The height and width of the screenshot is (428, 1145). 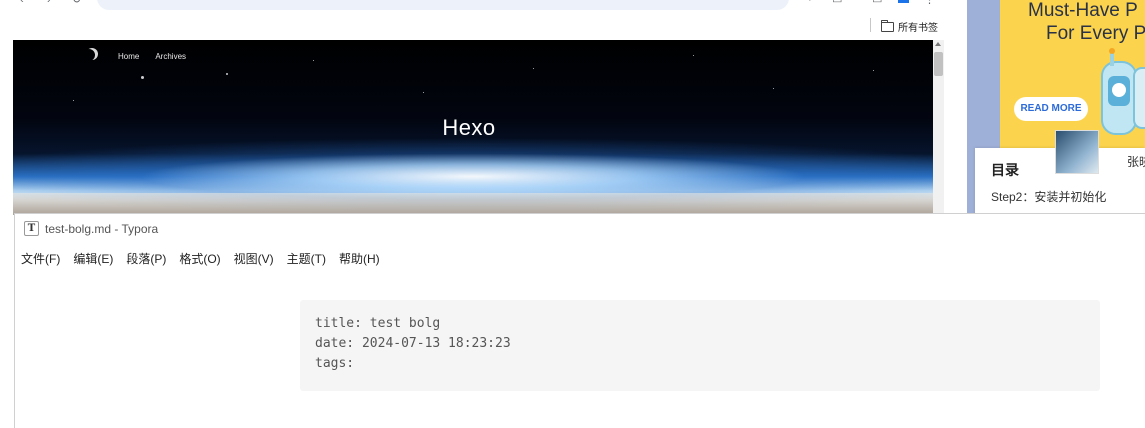 What do you see at coordinates (31, 228) in the screenshot?
I see `typora-app-icon: T` at bounding box center [31, 228].